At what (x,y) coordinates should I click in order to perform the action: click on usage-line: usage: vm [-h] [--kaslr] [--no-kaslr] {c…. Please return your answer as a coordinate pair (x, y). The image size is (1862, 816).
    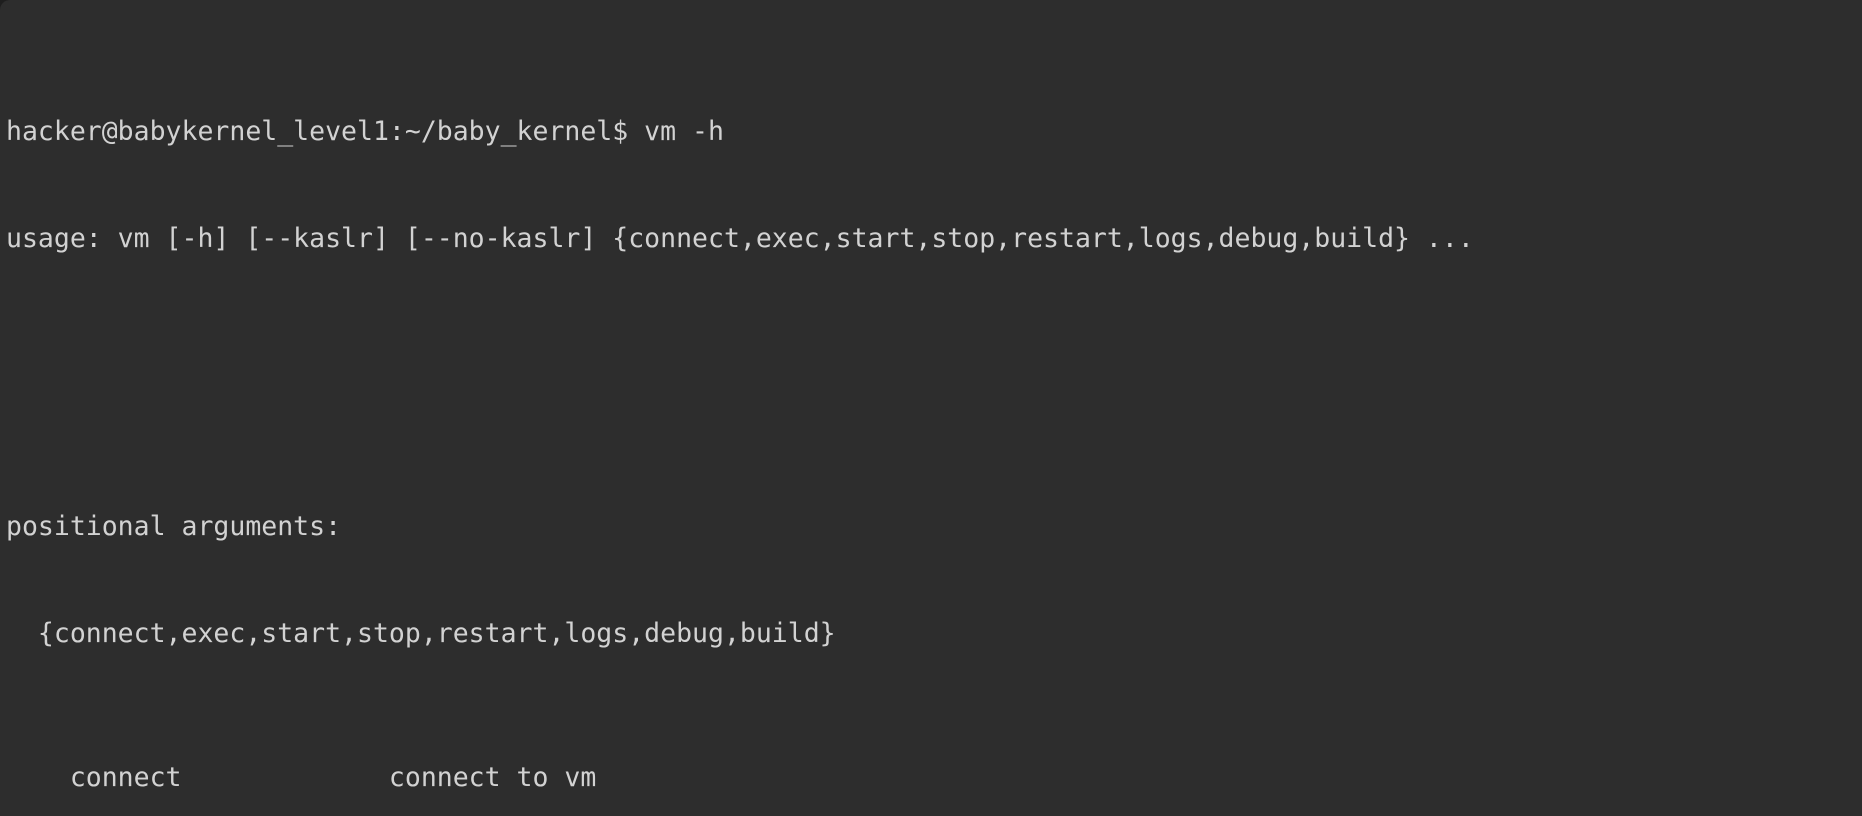
    Looking at the image, I should click on (740, 239).